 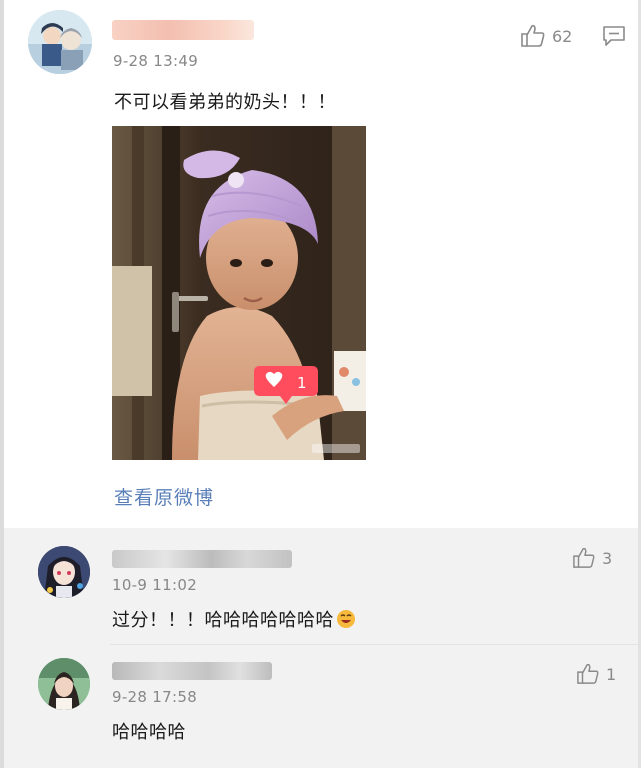 What do you see at coordinates (155, 697) in the screenshot?
I see `reply-timestamp: 9-28 17:58` at bounding box center [155, 697].